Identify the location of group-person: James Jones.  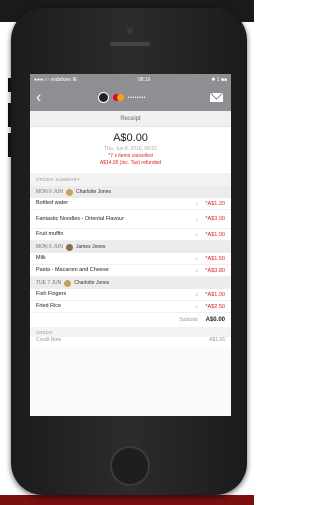
(90, 247).